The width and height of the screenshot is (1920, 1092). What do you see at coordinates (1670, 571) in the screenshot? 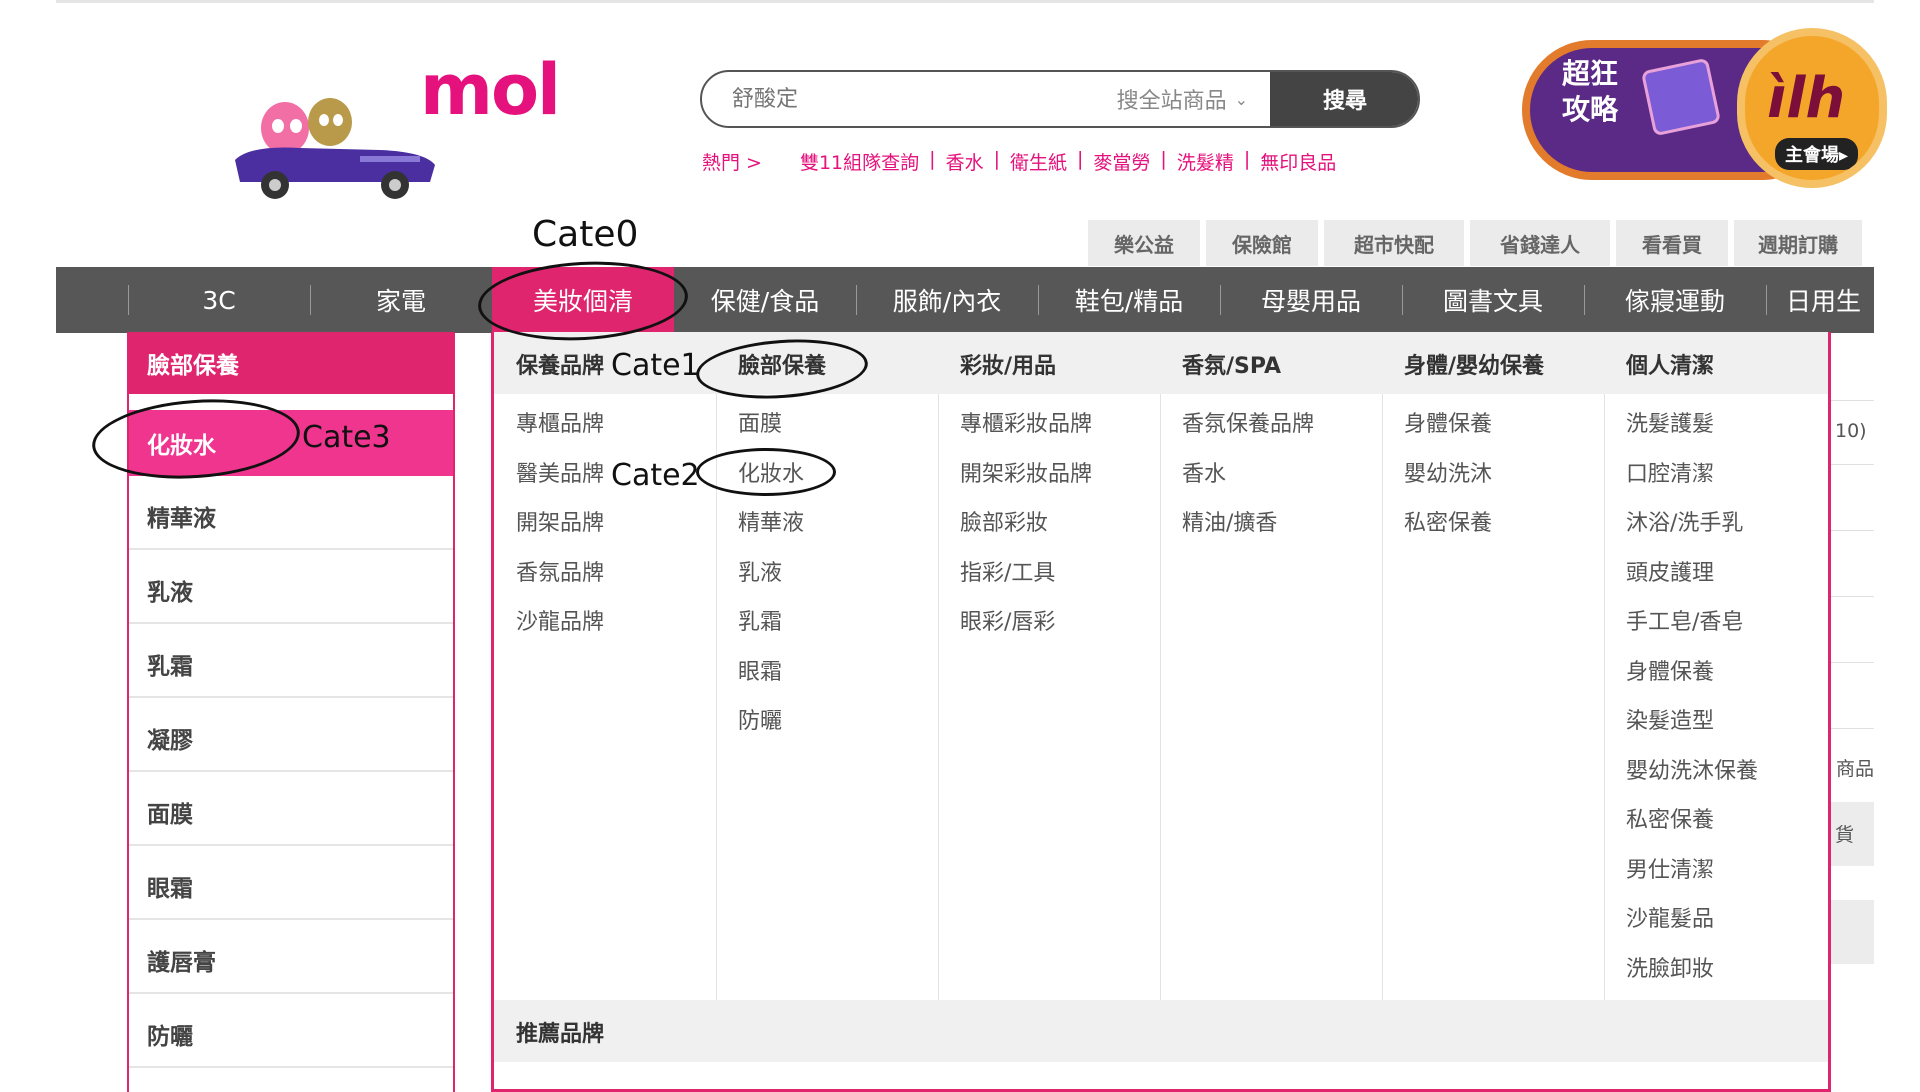
I see `column-link: 頭皮護理` at bounding box center [1670, 571].